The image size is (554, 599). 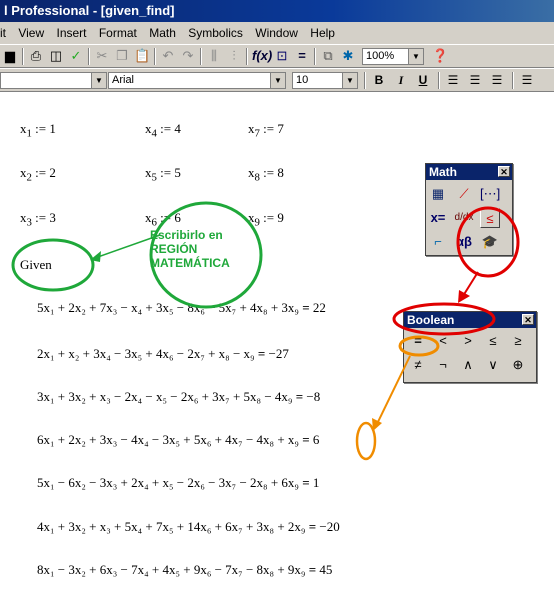 What do you see at coordinates (322, 33) in the screenshot?
I see `menu-item-help: Help` at bounding box center [322, 33].